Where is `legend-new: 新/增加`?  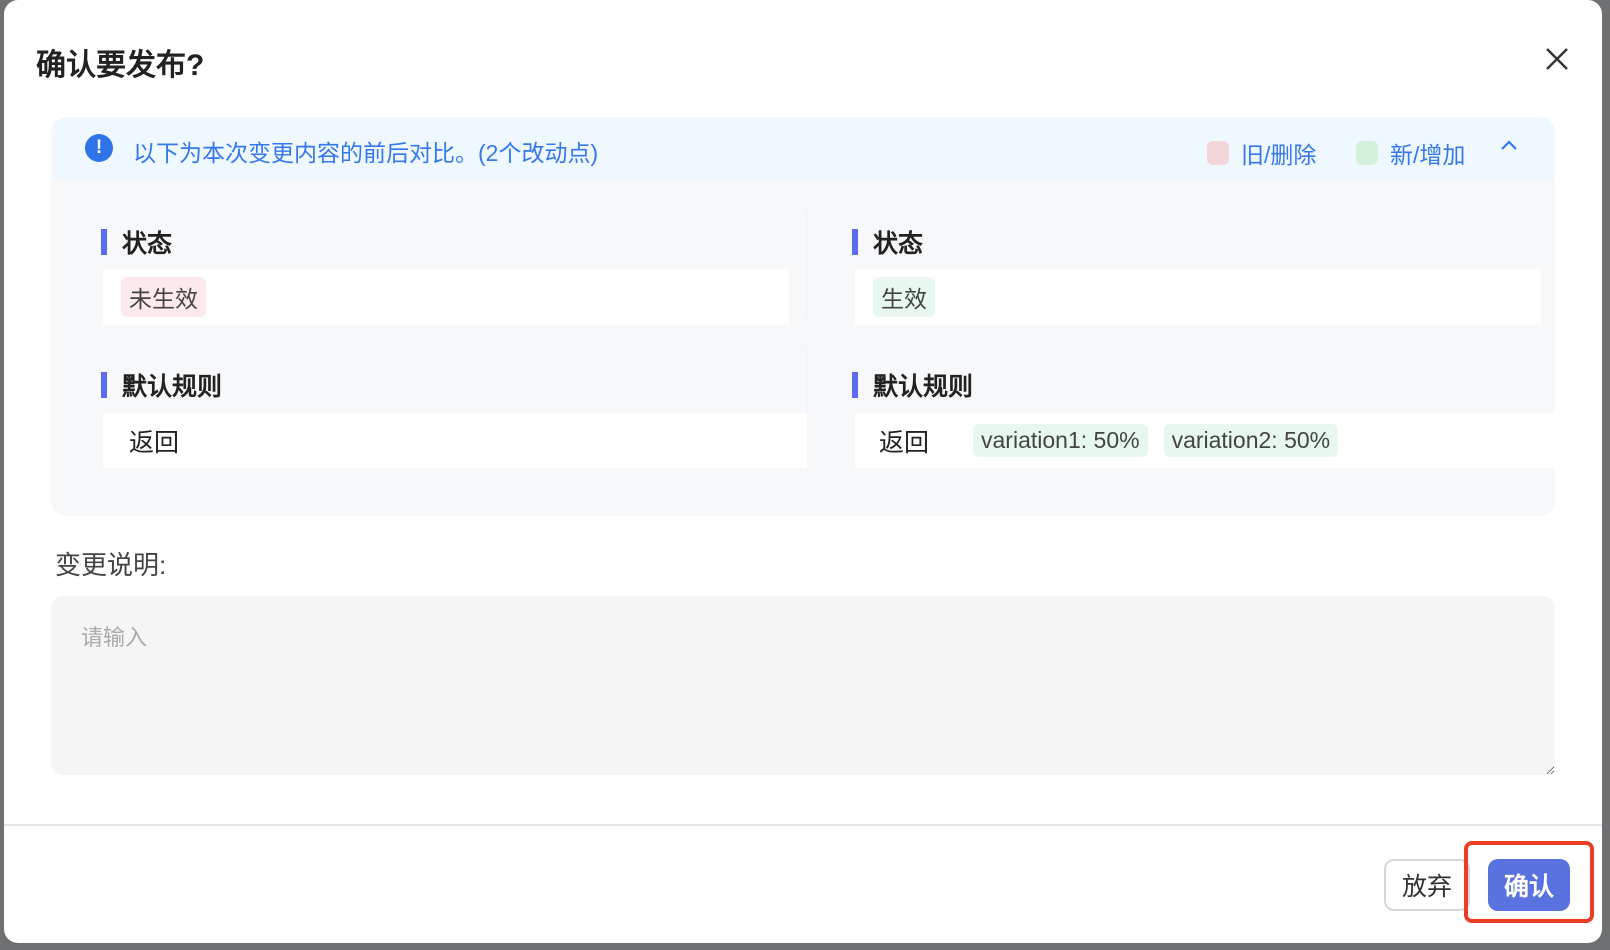
legend-new: 新/增加 is located at coordinates (1410, 153).